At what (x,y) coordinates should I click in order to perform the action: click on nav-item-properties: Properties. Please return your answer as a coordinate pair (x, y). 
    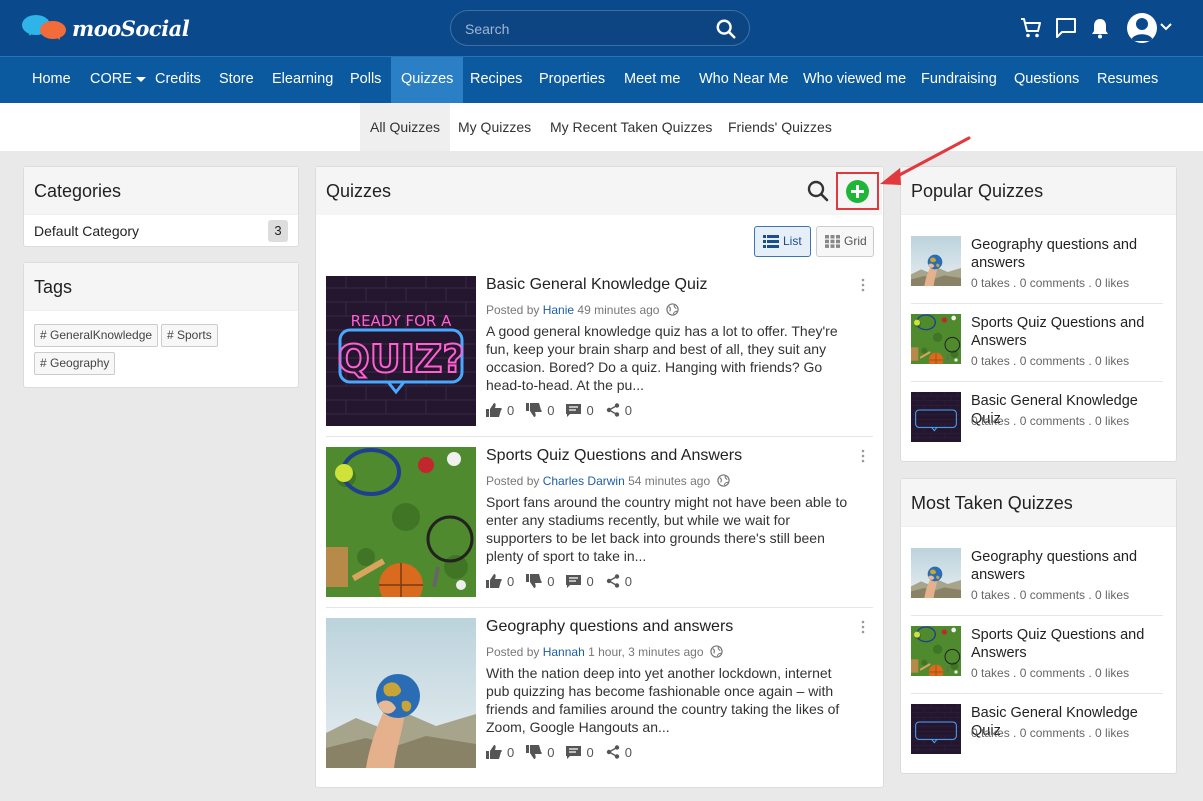
    Looking at the image, I should click on (572, 80).